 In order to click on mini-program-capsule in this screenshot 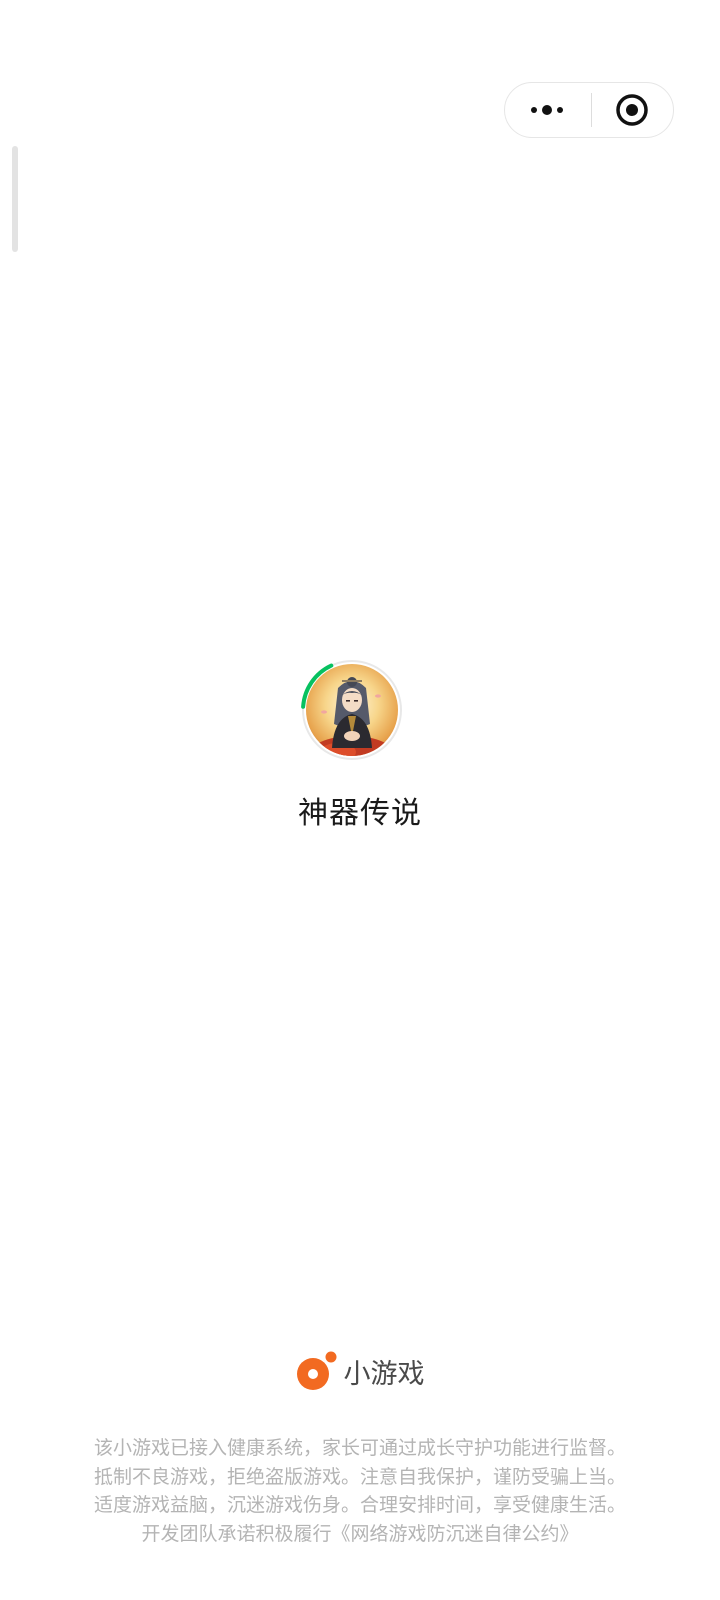, I will do `click(589, 110)`.